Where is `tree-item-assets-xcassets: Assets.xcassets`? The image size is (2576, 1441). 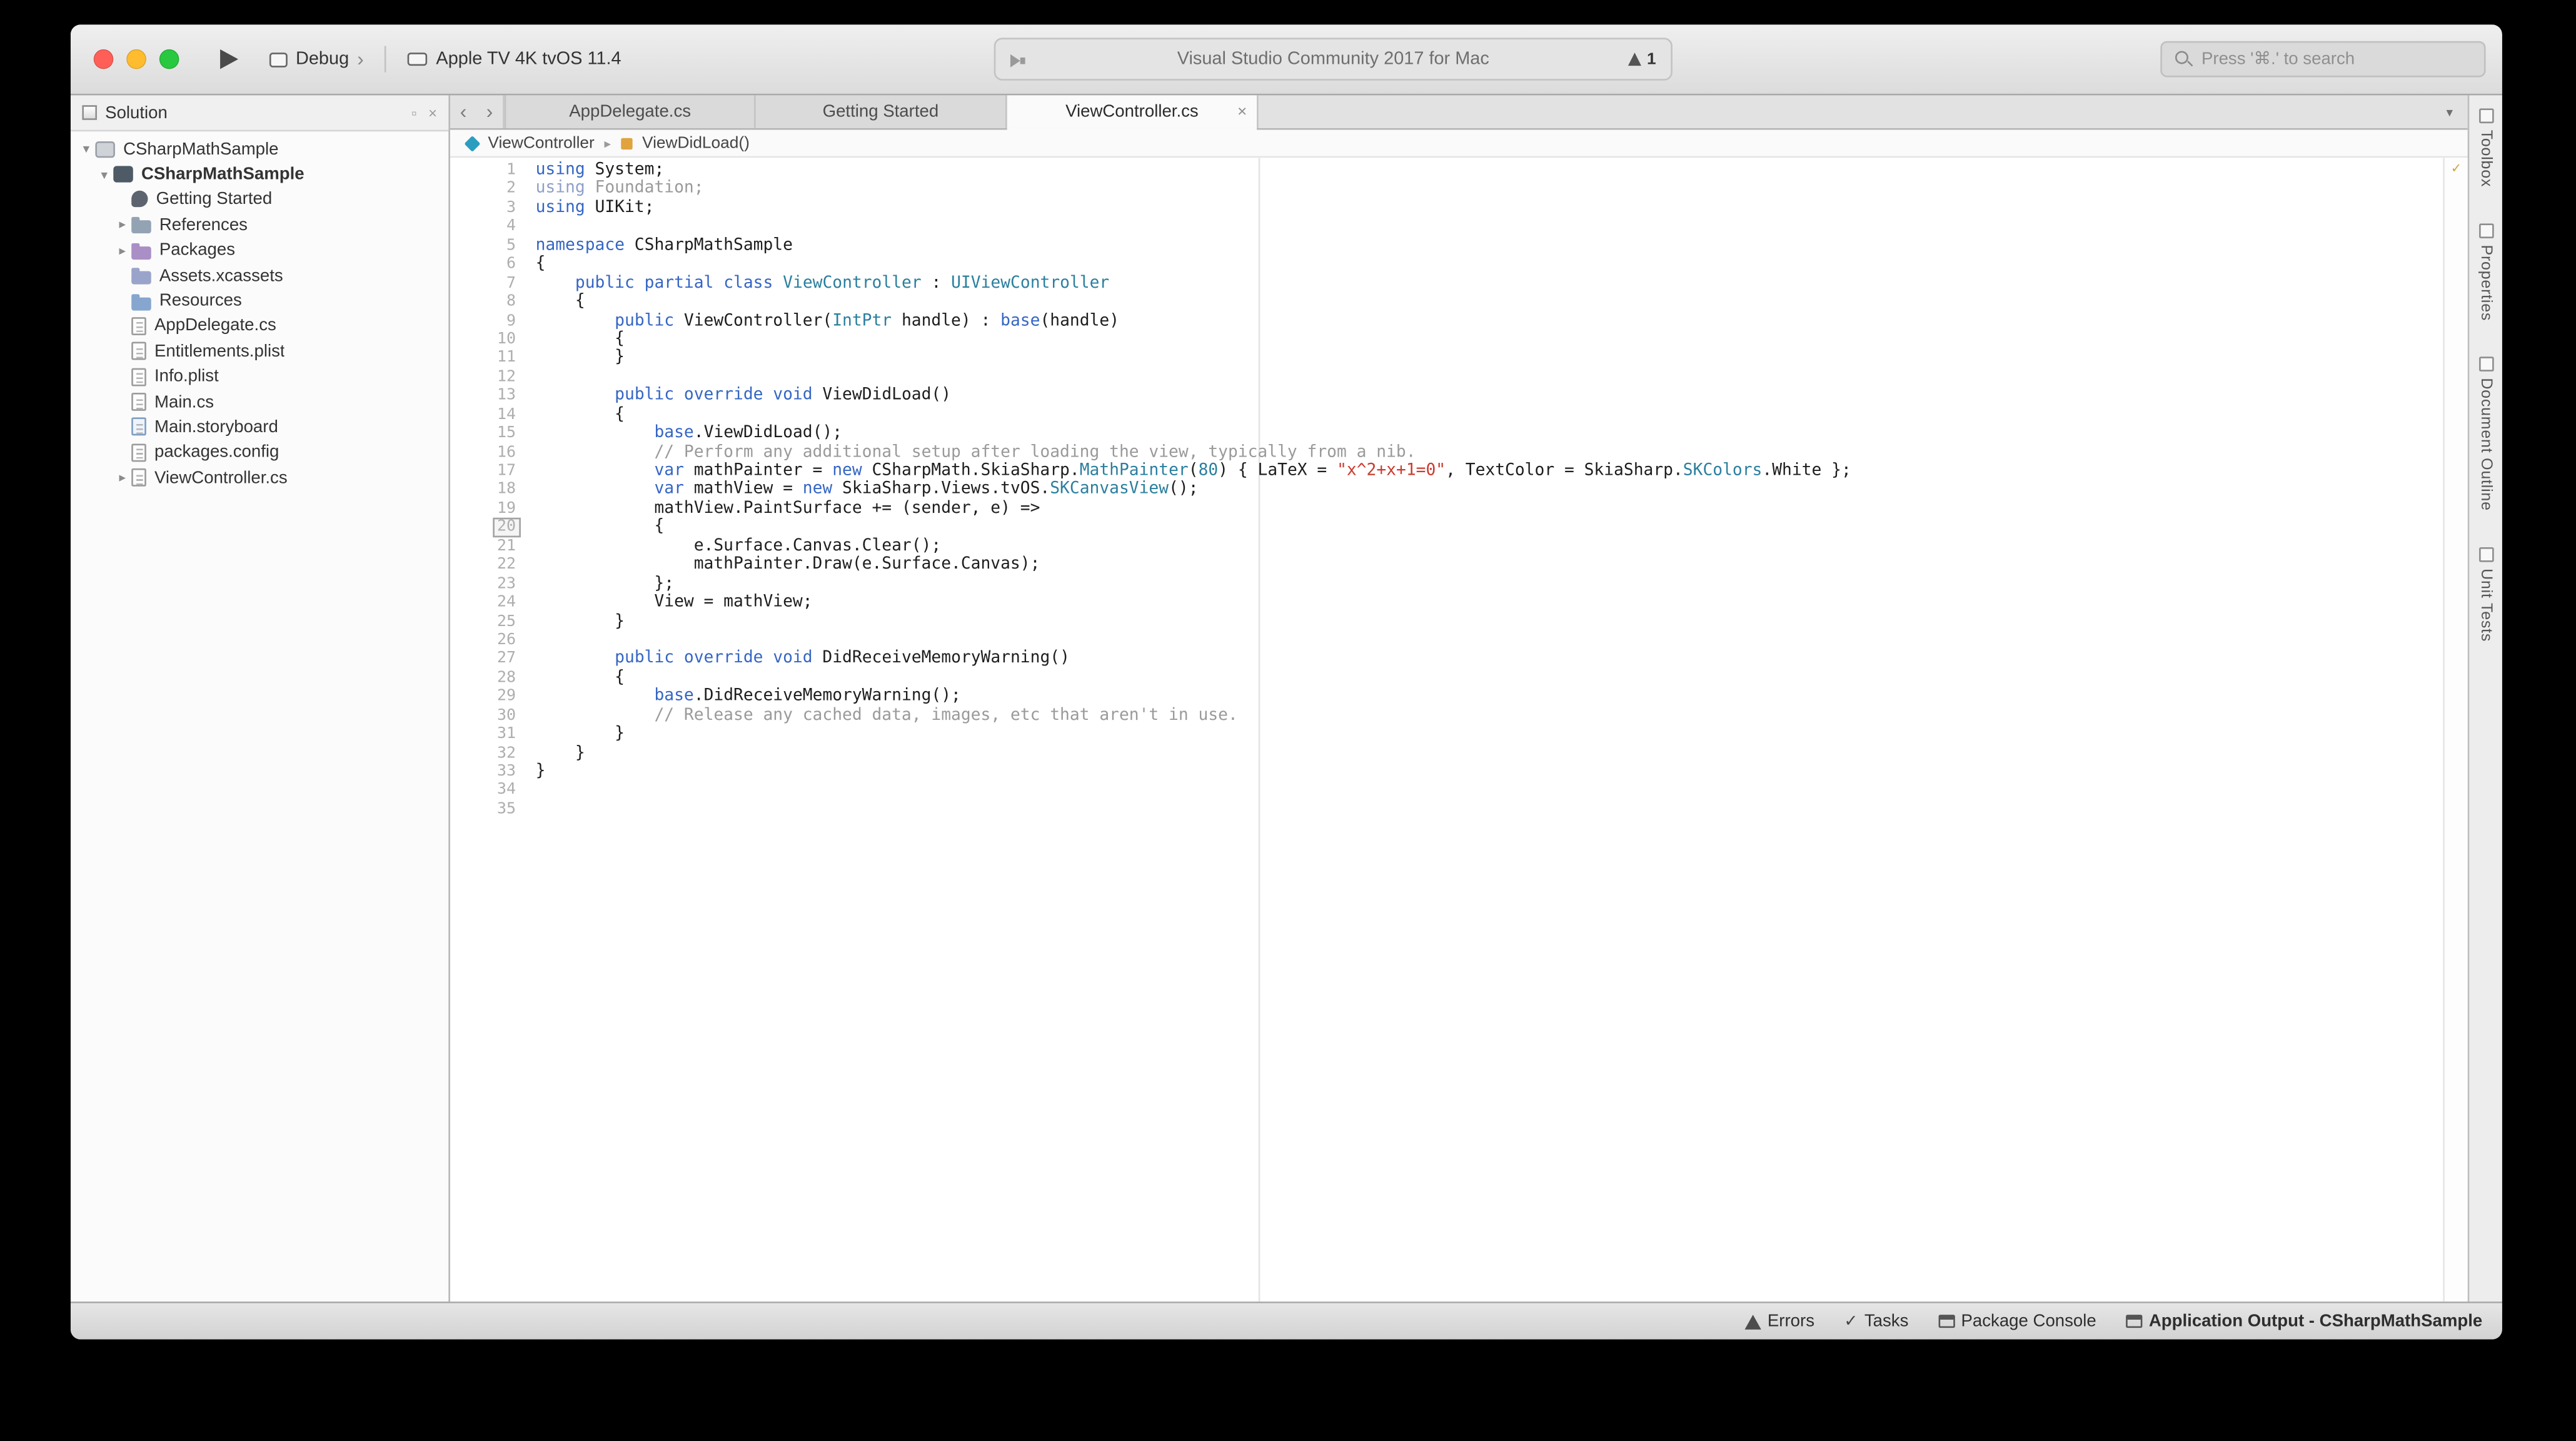 tree-item-assets-xcassets: Assets.xcassets is located at coordinates (259, 275).